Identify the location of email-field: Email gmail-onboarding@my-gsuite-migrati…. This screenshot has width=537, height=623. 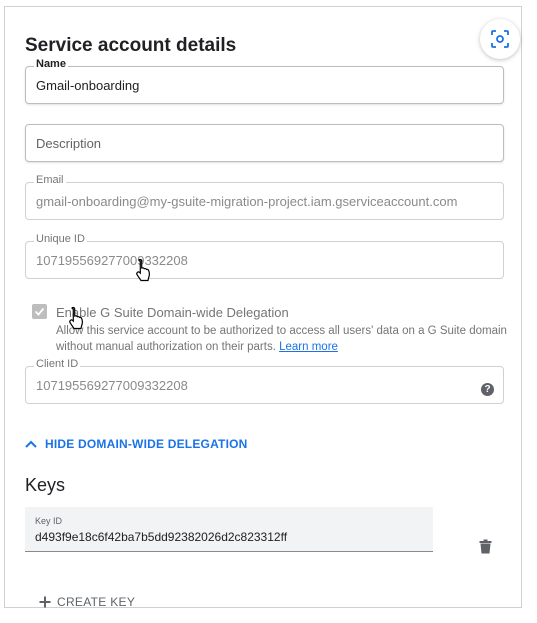
(264, 197).